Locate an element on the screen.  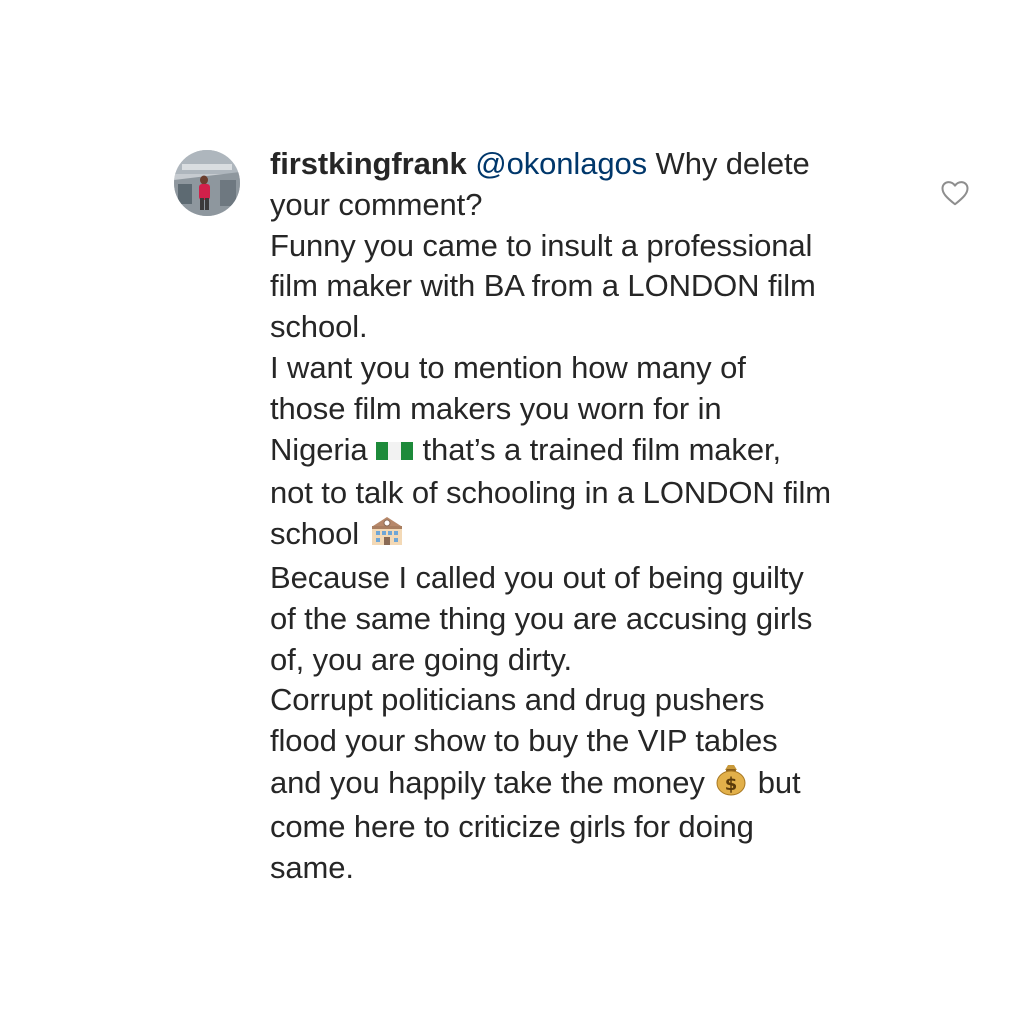
comment-line: Nigeria that’s a trained film maker, is located at coordinates (590, 452).